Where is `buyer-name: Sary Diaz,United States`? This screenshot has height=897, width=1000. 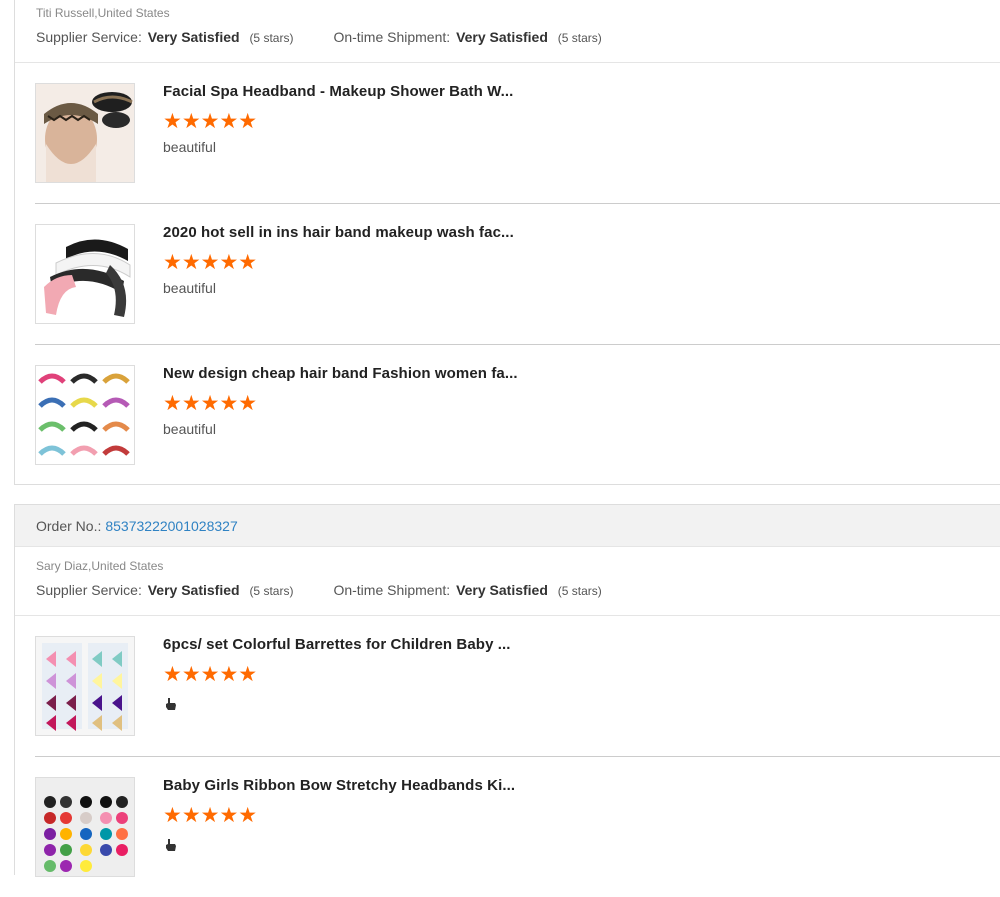 buyer-name: Sary Diaz,United States is located at coordinates (100, 566).